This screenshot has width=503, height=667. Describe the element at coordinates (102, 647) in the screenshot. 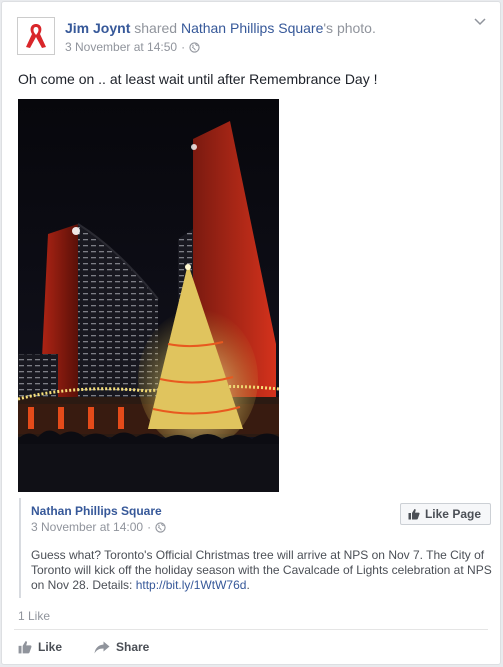

I see `share-arrow-icon` at that location.